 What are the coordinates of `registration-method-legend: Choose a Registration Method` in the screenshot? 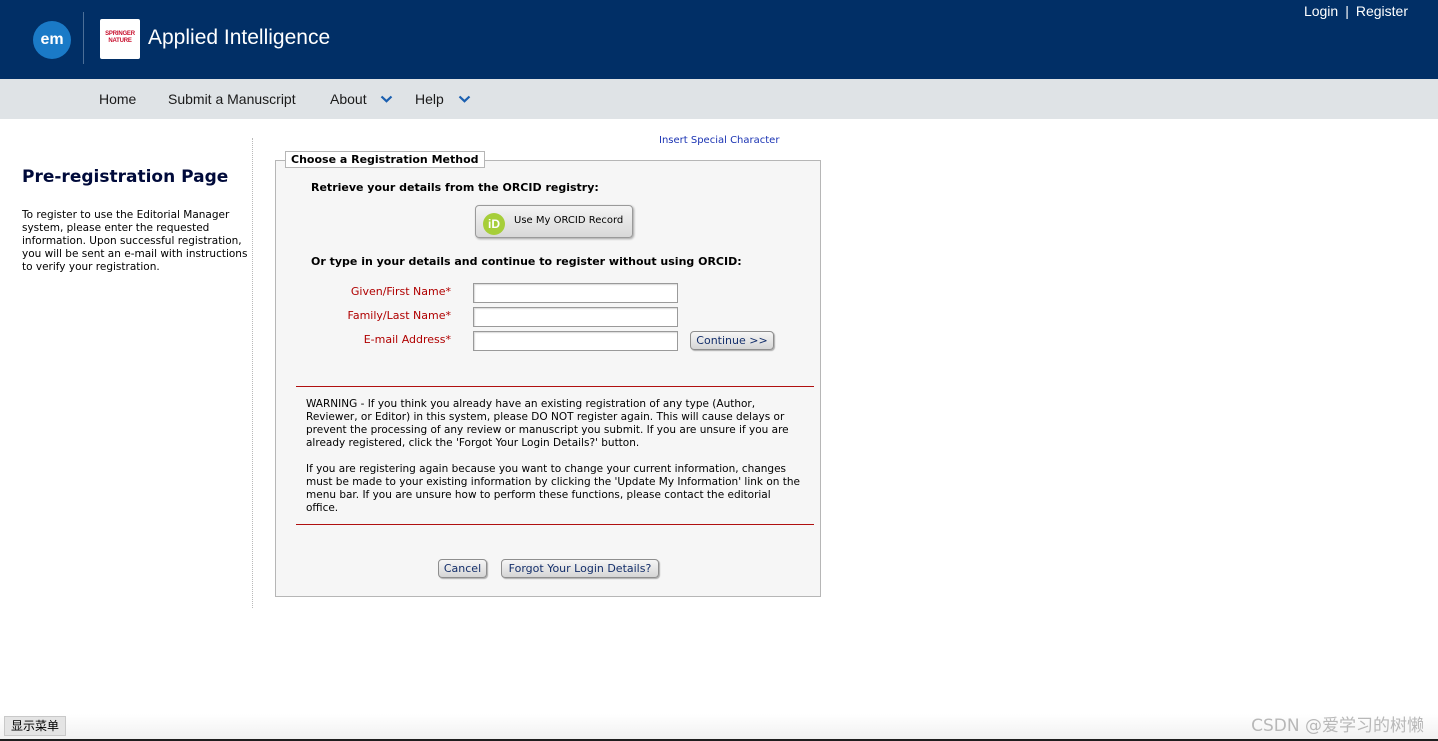 It's located at (385, 159).